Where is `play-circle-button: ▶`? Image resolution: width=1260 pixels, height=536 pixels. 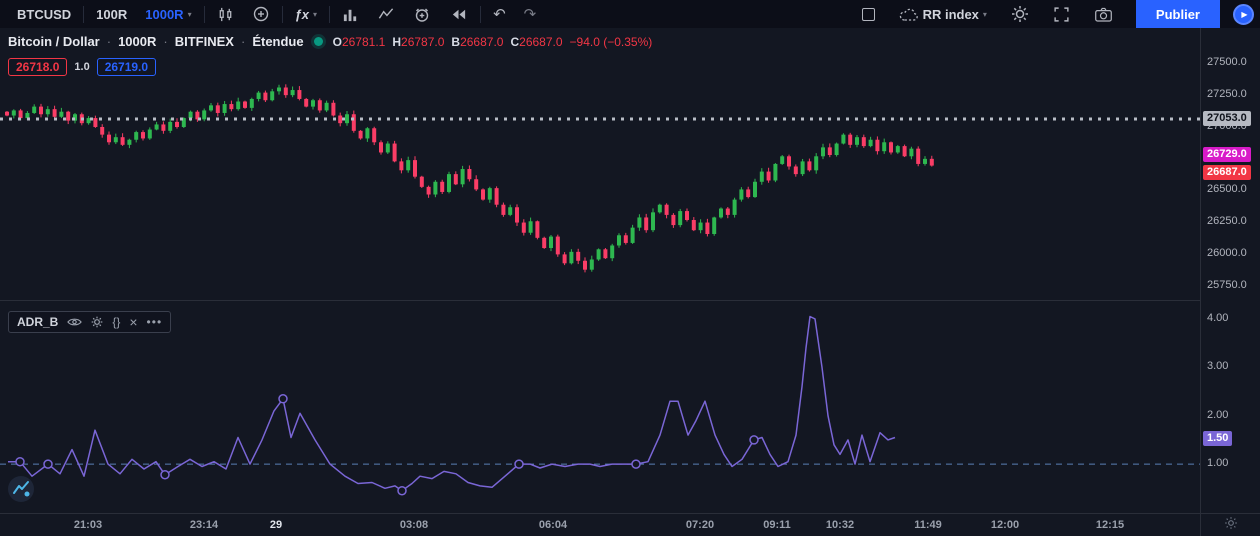 play-circle-button: ▶ is located at coordinates (1243, 14).